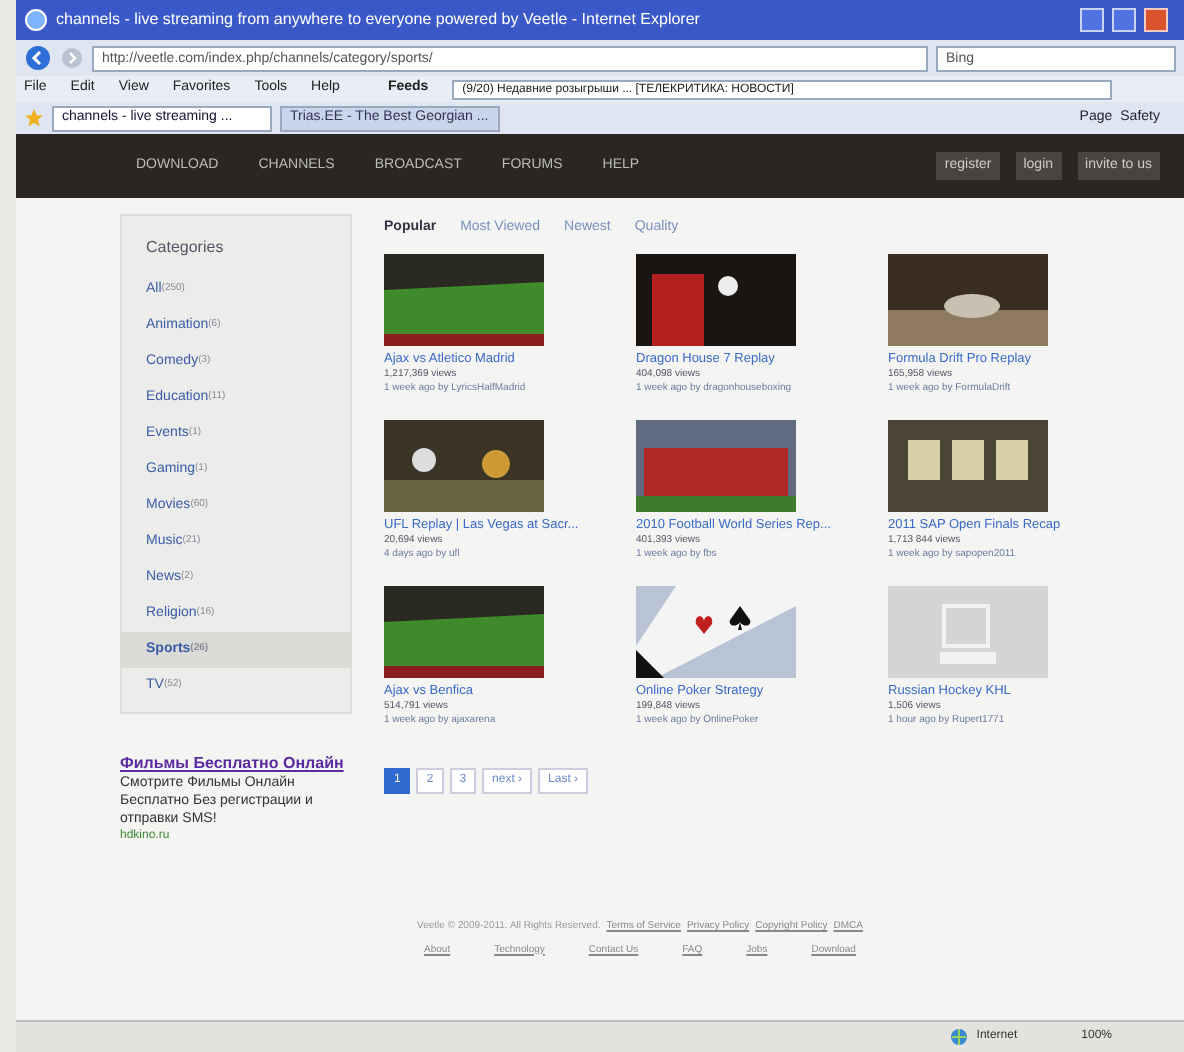  Describe the element at coordinates (1156, 20) in the screenshot. I see `close-button` at that location.